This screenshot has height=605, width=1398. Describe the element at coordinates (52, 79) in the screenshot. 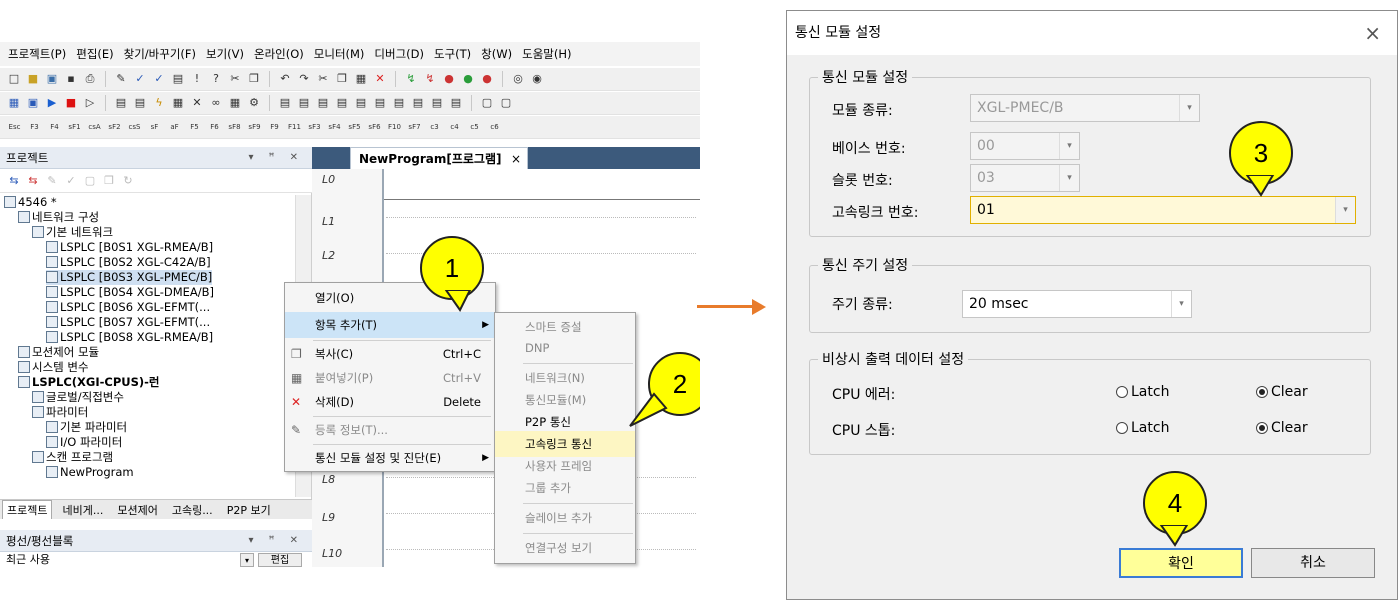

I see `open-project-icon: ▣` at that location.